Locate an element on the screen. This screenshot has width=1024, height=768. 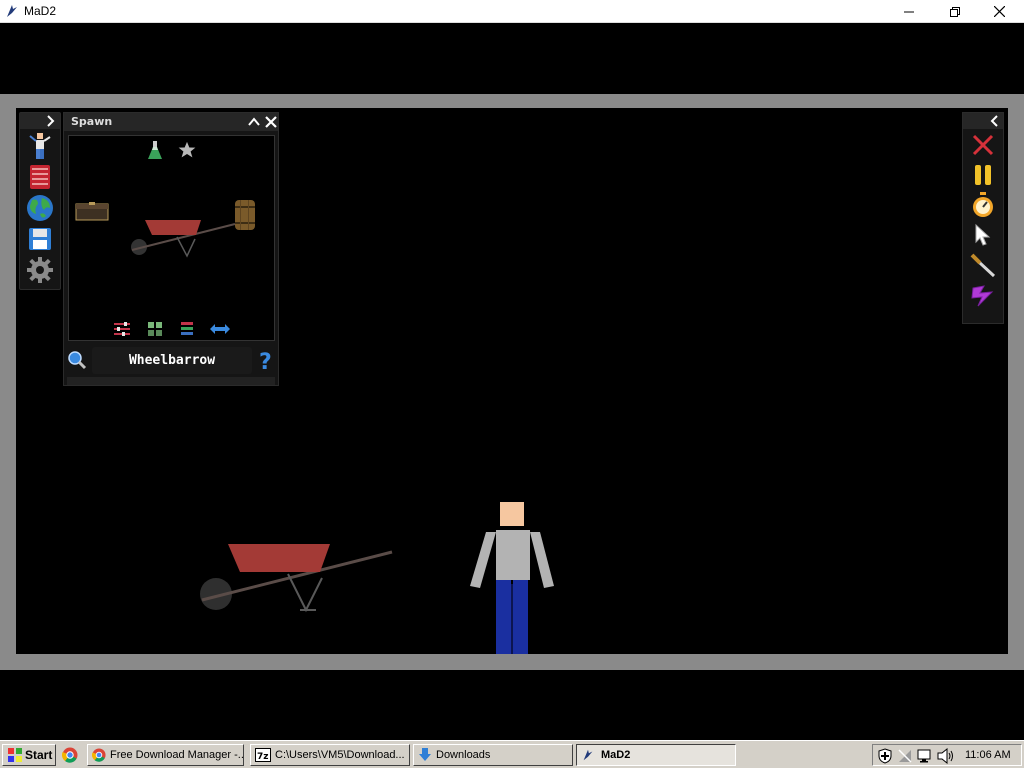
knife-tool-button is located at coordinates (983, 265).